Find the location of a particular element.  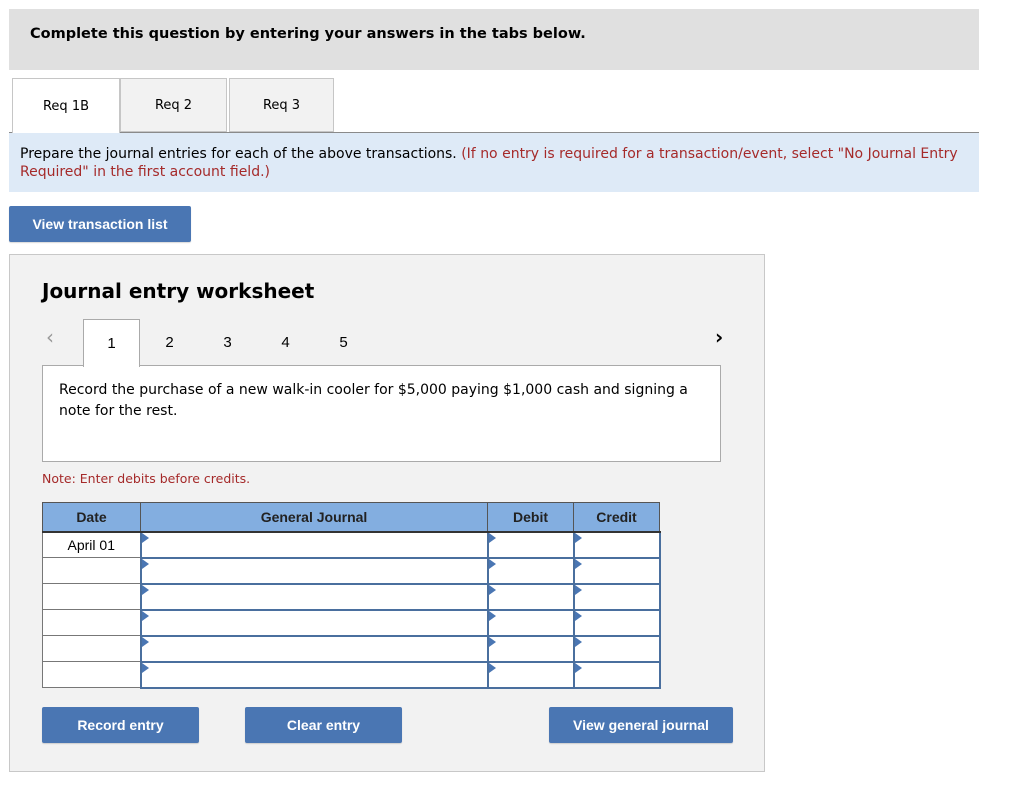

header-debit: Debit is located at coordinates (530, 517).